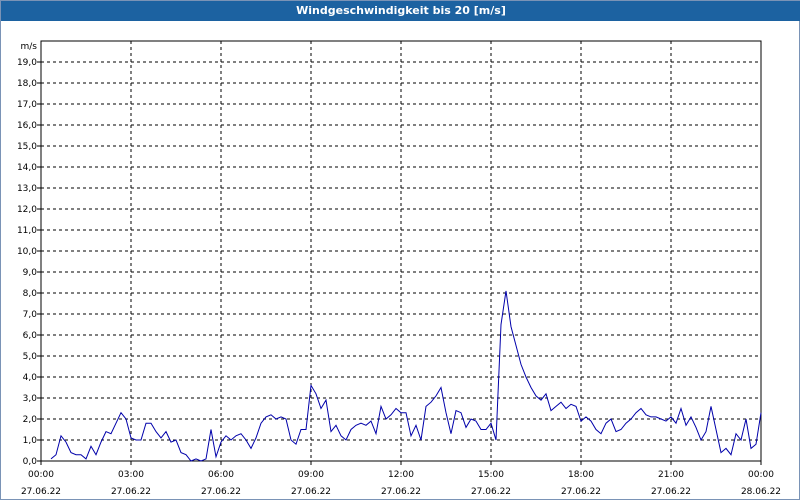 This screenshot has width=800, height=501. What do you see at coordinates (761, 492) in the screenshot?
I see `x-tick-date: 28.06.22` at bounding box center [761, 492].